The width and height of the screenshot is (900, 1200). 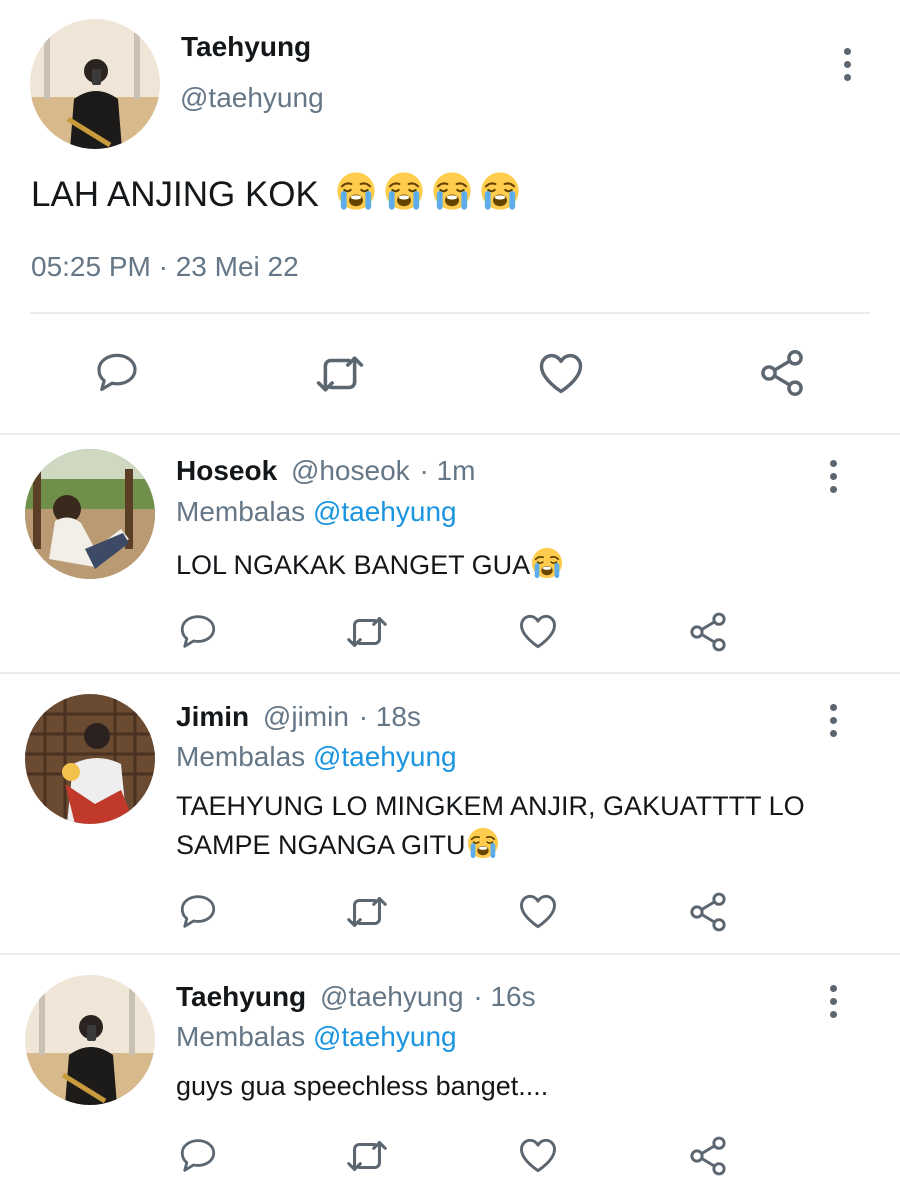 I want to click on author-handle: @hoseok, so click(x=350, y=470).